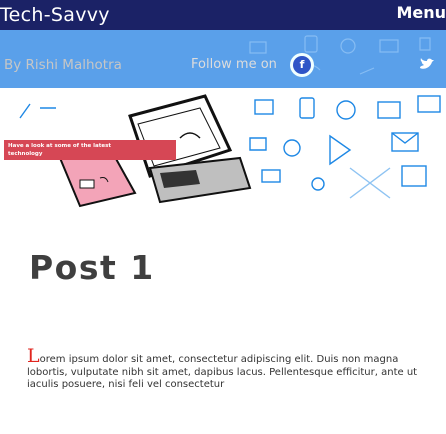 This screenshot has width=446, height=434. What do you see at coordinates (55, 15) in the screenshot?
I see `site-title: Tech-Savvy` at bounding box center [55, 15].